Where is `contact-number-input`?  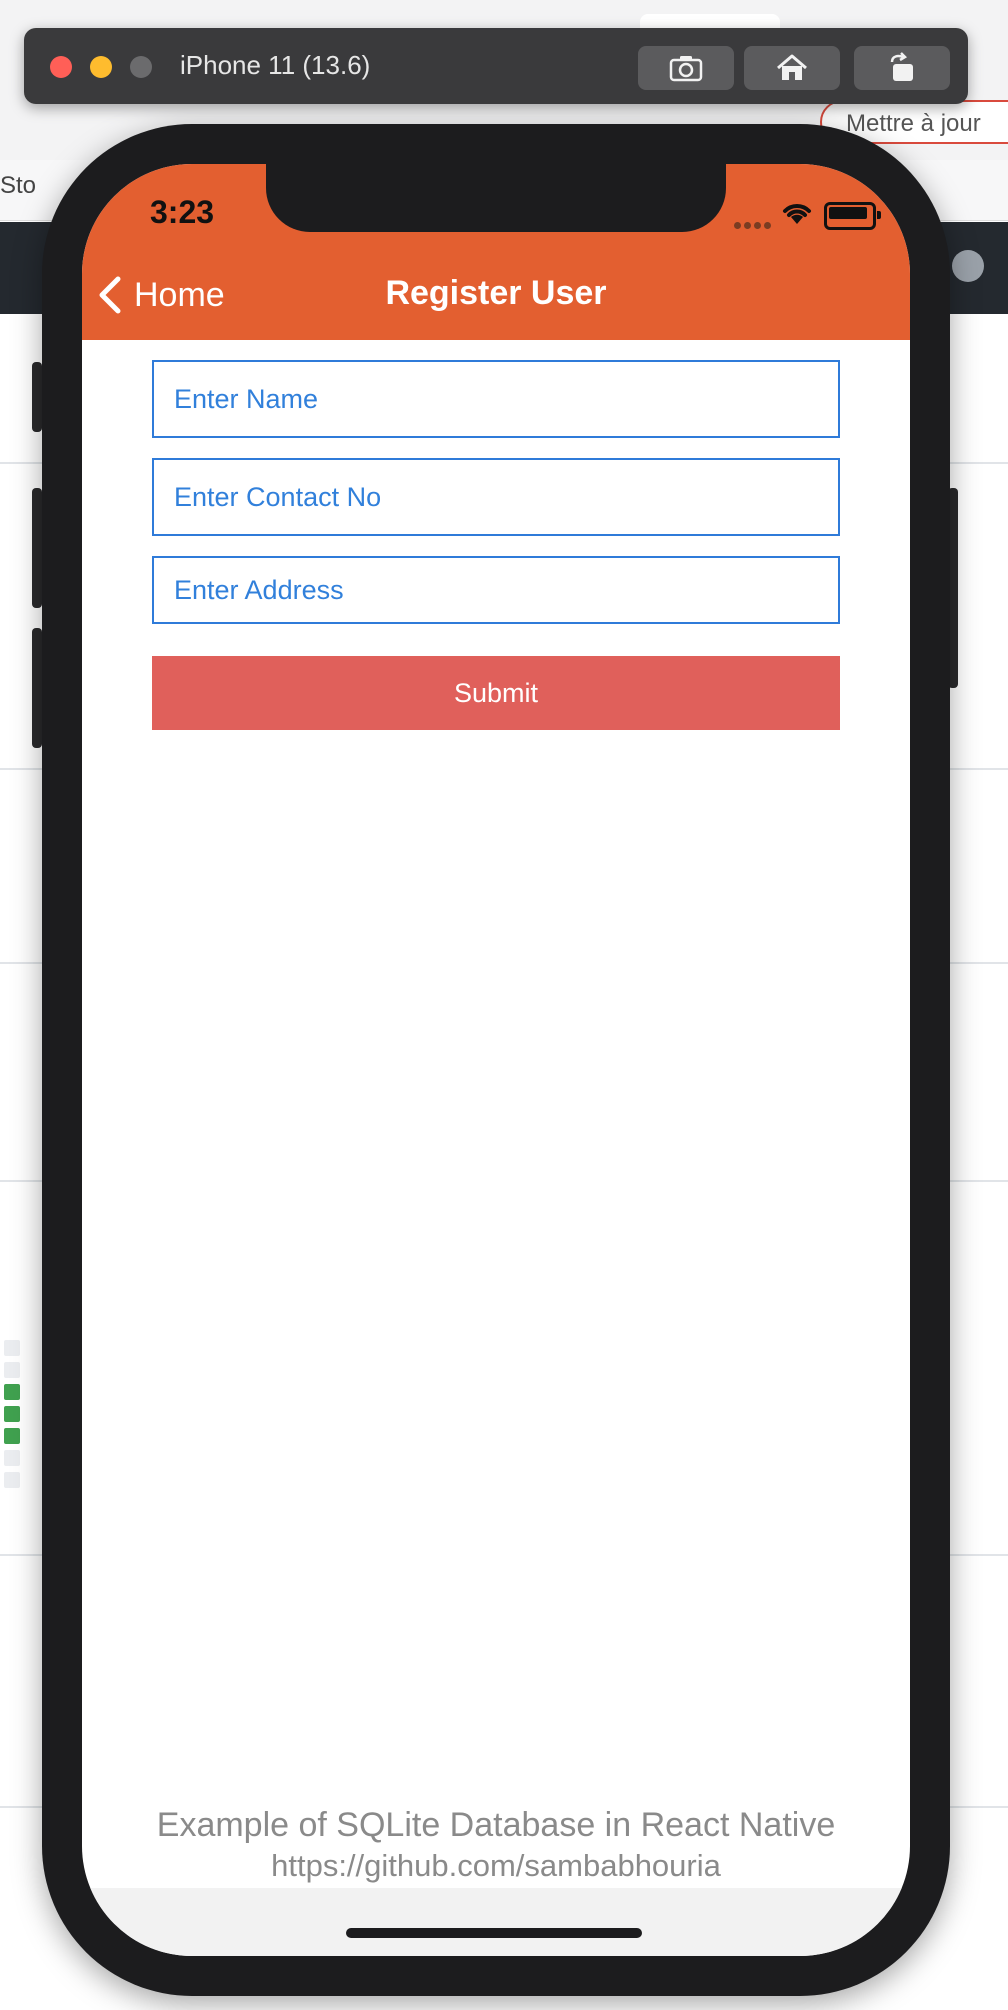 contact-number-input is located at coordinates (496, 497).